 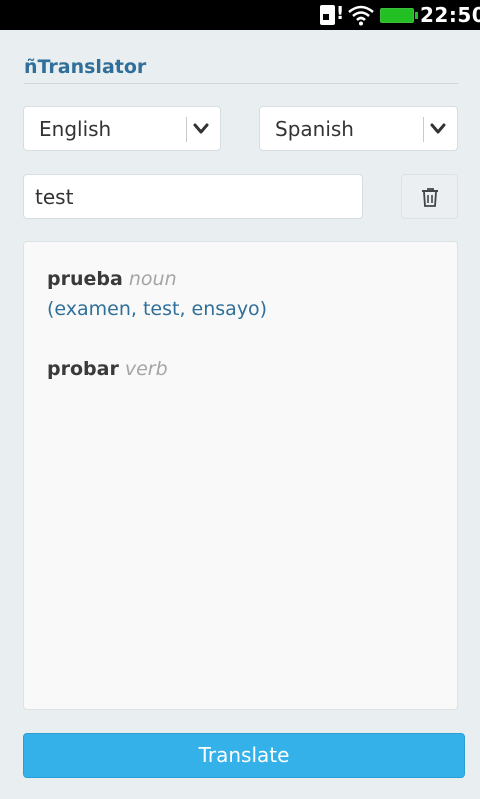 I want to click on trash-icon, so click(x=430, y=197).